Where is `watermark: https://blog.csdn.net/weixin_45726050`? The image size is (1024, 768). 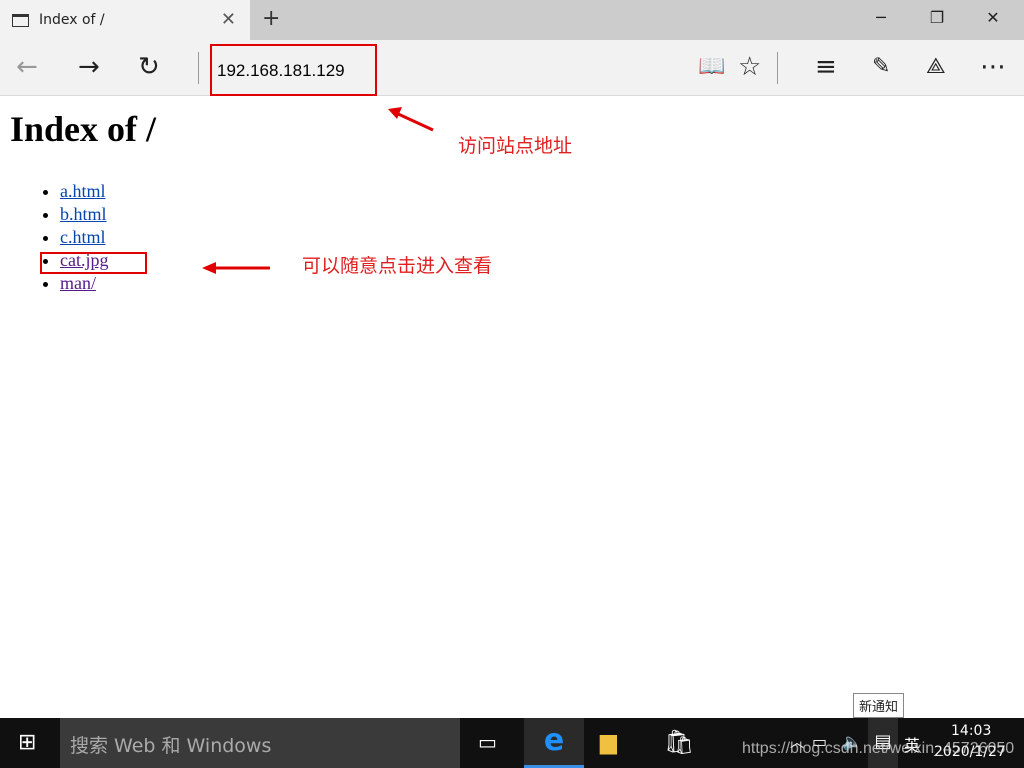
watermark: https://blog.csdn.net/weixin_45726050 is located at coordinates (878, 748).